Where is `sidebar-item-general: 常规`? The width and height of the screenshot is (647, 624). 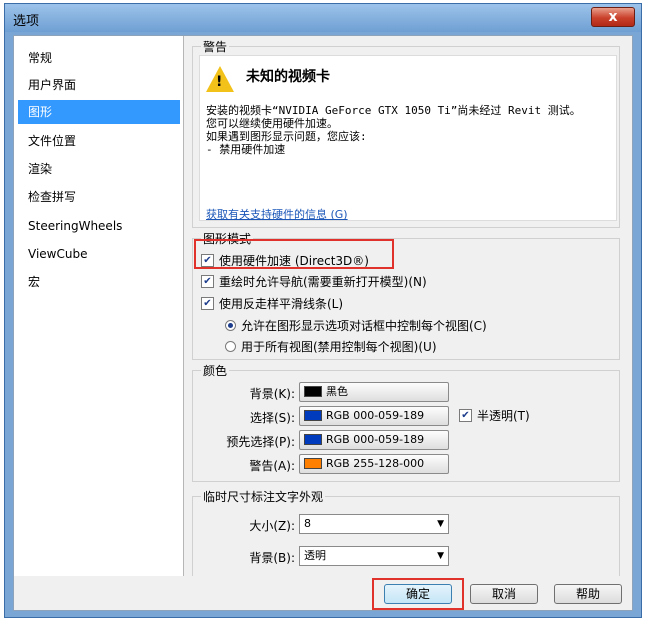
sidebar-item-general: 常规 is located at coordinates (99, 58).